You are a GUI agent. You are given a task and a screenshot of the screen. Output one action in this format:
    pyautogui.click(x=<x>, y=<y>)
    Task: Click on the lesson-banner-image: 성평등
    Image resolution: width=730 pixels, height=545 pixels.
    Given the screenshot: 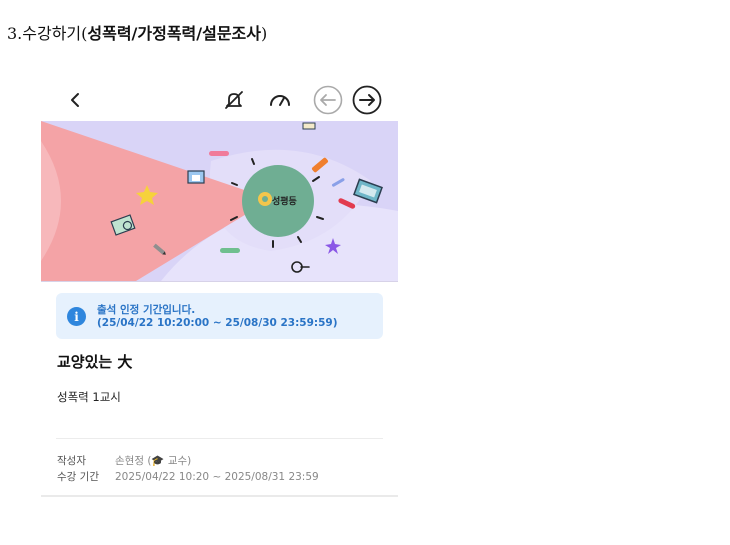 What is the action you would take?
    pyautogui.click(x=219, y=201)
    